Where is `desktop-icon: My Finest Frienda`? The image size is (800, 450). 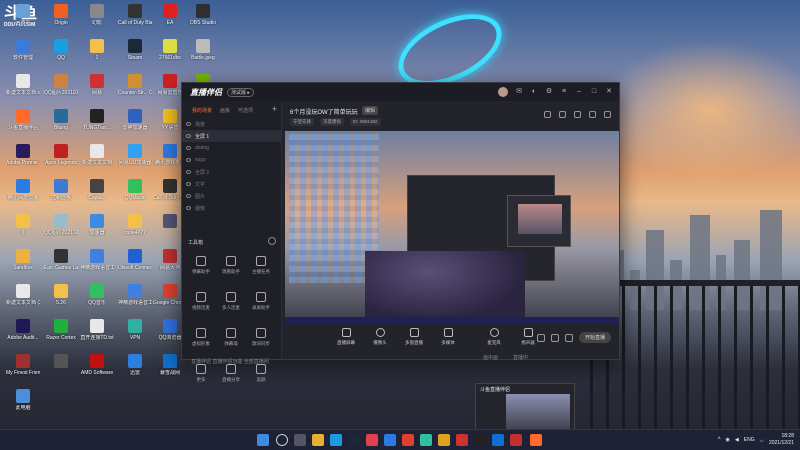 desktop-icon: My Finest Frienda is located at coordinates (23, 371).